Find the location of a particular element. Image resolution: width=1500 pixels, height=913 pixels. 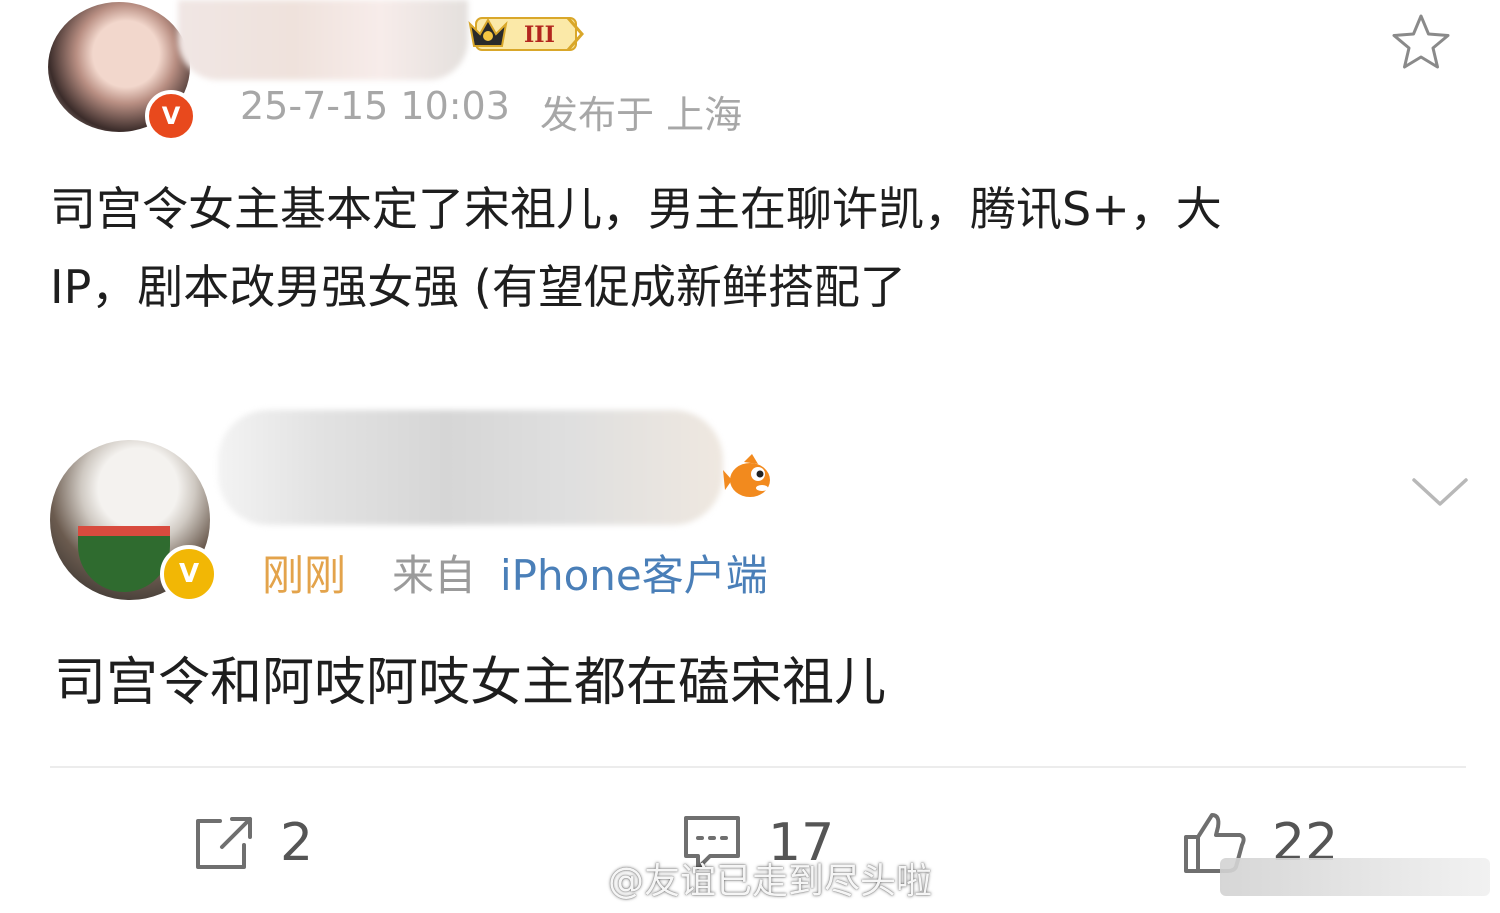

divider is located at coordinates (758, 767).